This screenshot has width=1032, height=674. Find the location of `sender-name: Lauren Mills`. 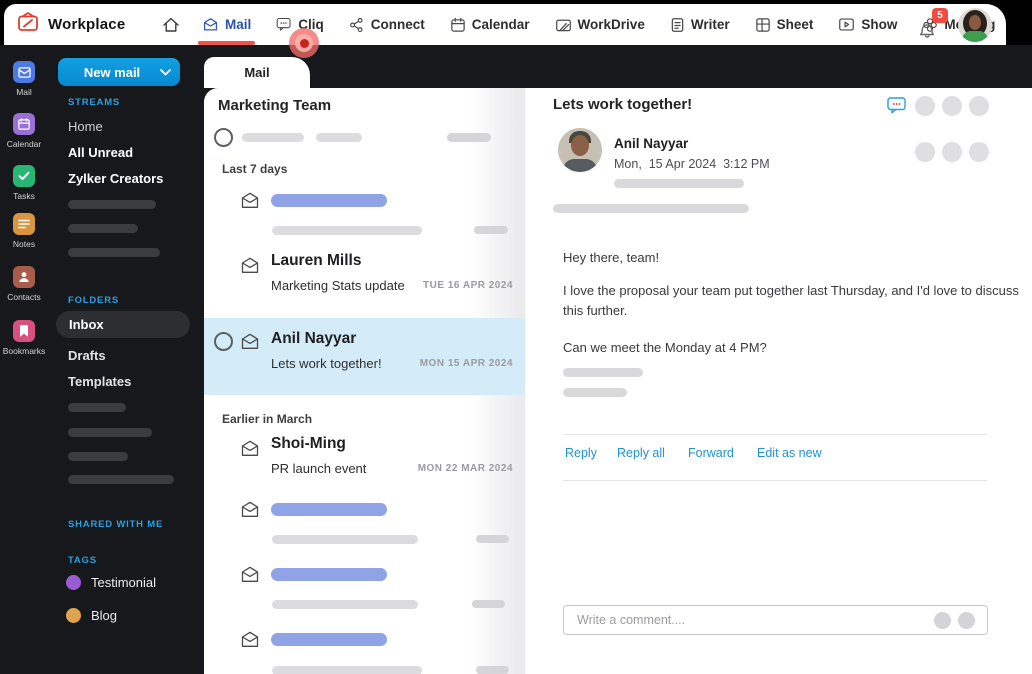

sender-name: Lauren Mills is located at coordinates (316, 260).